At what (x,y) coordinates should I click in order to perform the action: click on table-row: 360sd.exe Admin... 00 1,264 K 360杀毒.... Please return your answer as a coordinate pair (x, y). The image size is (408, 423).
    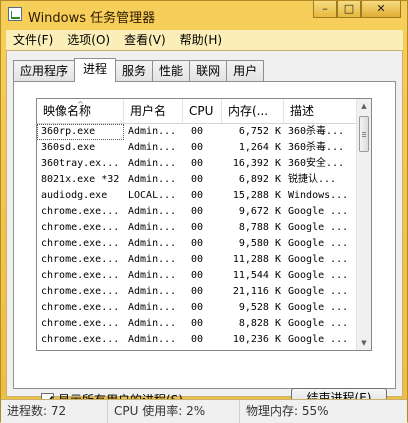
    Looking at the image, I should click on (198, 148).